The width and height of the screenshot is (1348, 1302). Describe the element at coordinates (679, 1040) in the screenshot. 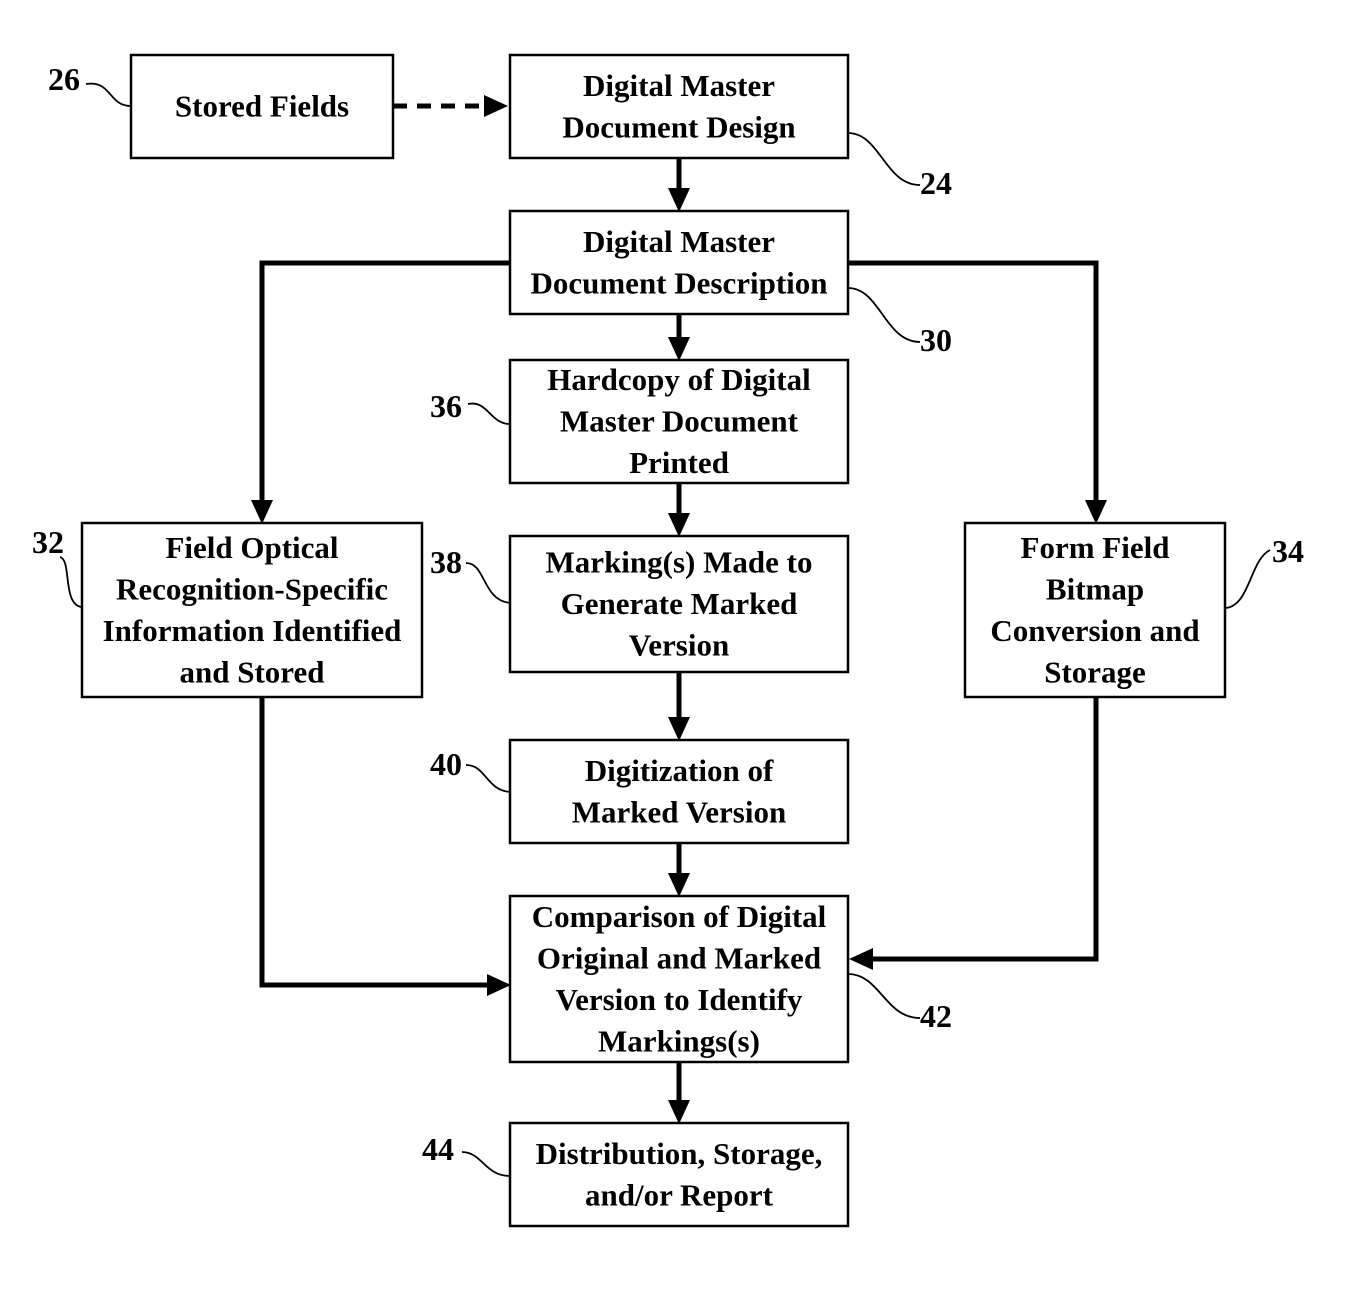

I see `node-label-line: Markings(s)` at that location.